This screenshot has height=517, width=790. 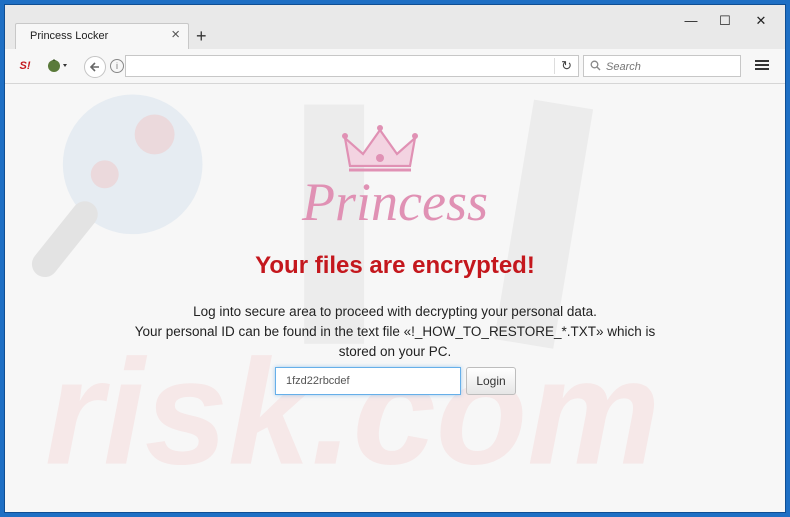 I want to click on nav-toolbar: S! i ↻, so click(x=395, y=66).